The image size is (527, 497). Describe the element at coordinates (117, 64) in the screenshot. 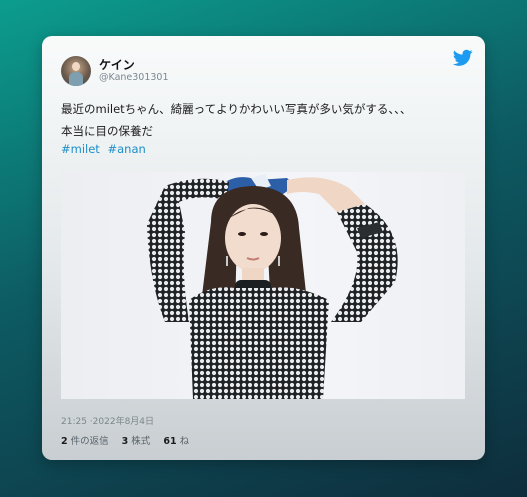

I see `display-name: ケイン` at that location.